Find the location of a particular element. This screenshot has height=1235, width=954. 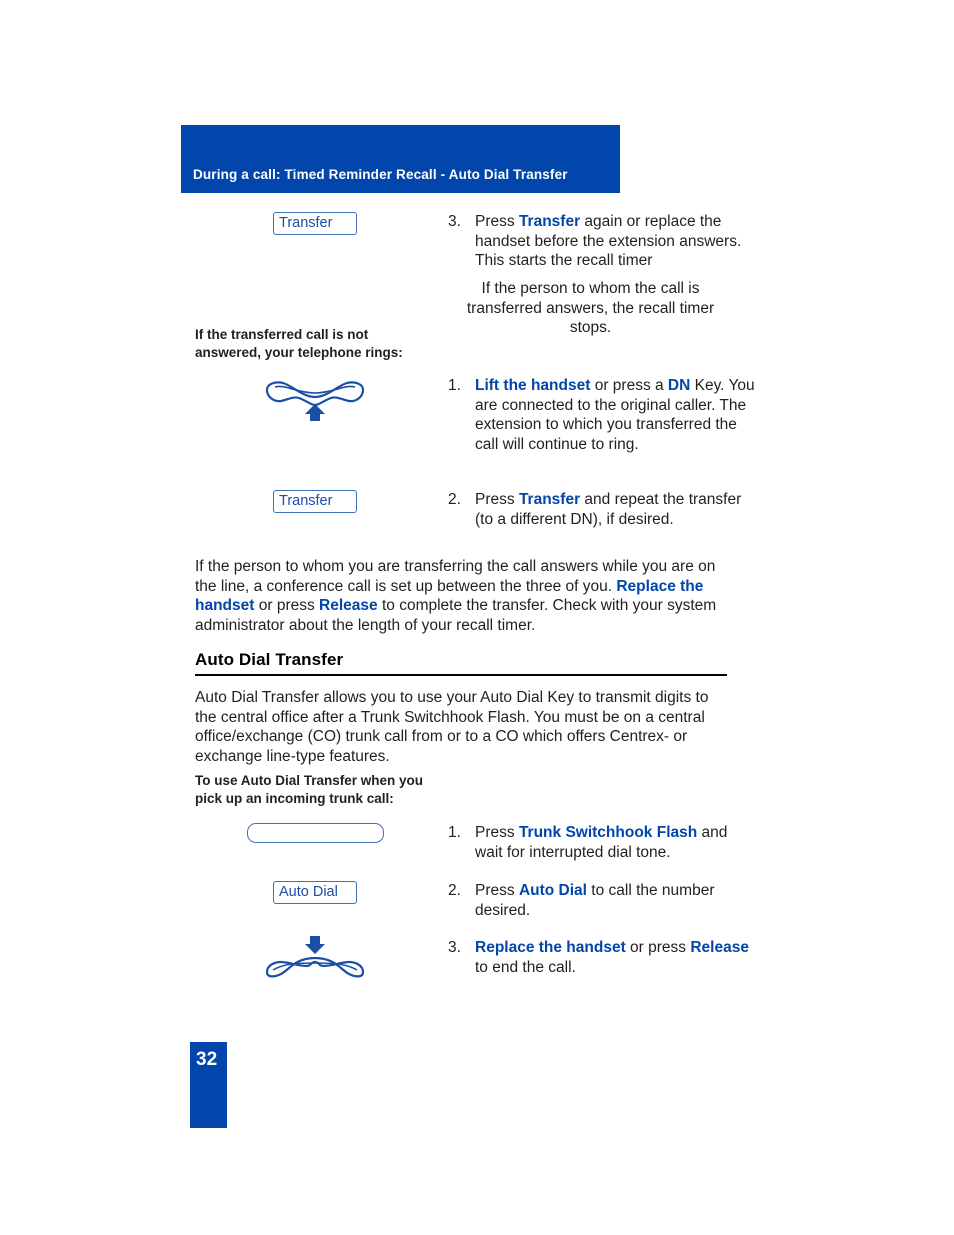

keyword-trunk-switchhook-flash: Trunk Switchhook Flash is located at coordinates (608, 832).